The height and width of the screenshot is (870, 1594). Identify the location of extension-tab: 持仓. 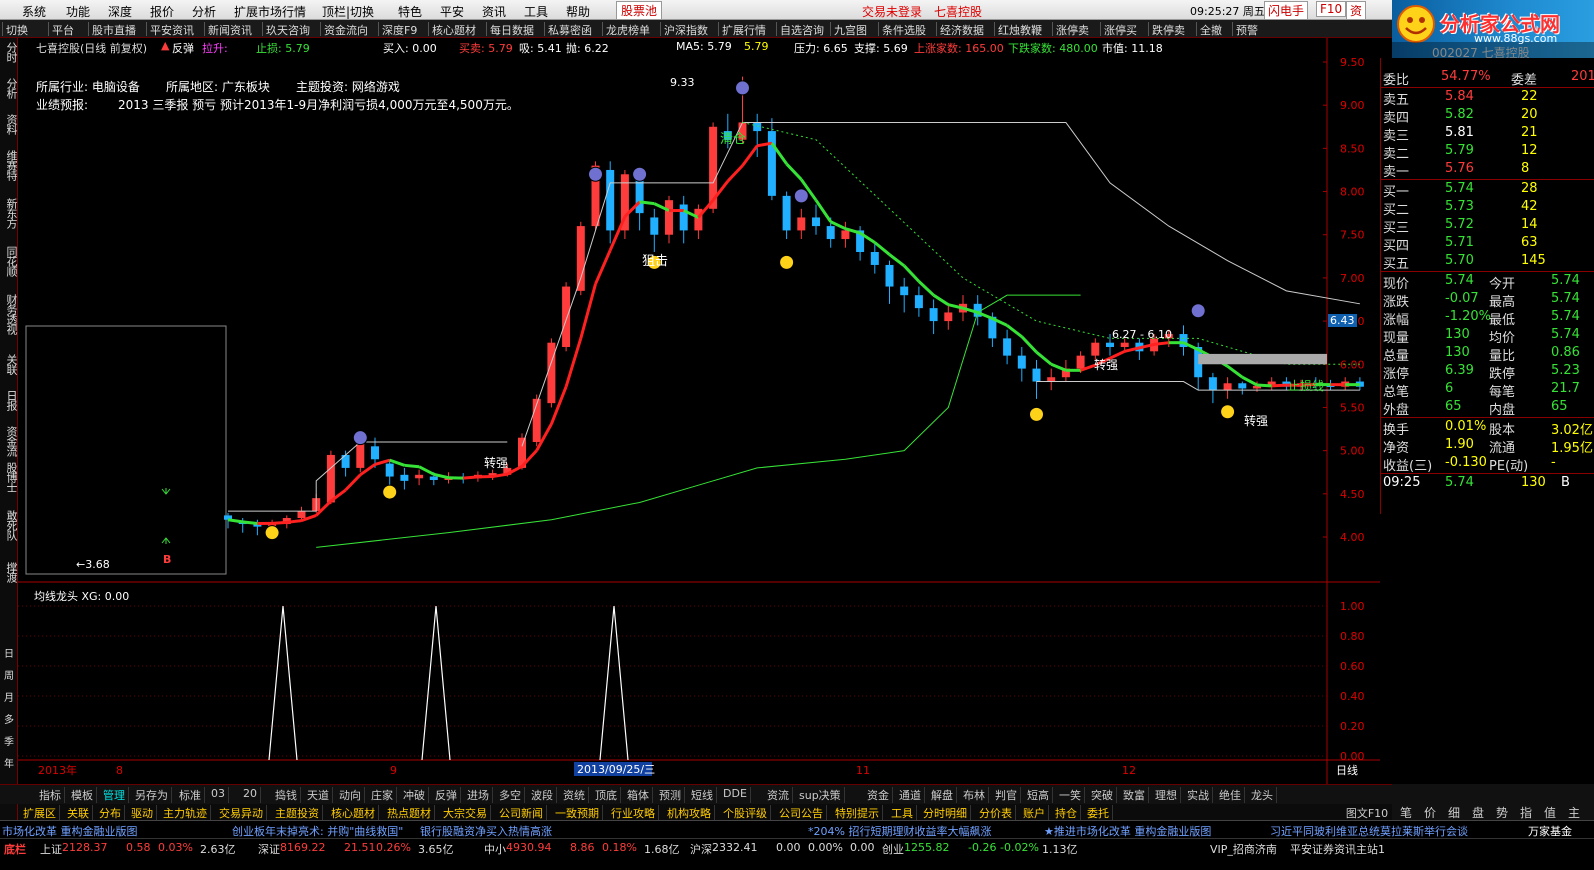
(1066, 813).